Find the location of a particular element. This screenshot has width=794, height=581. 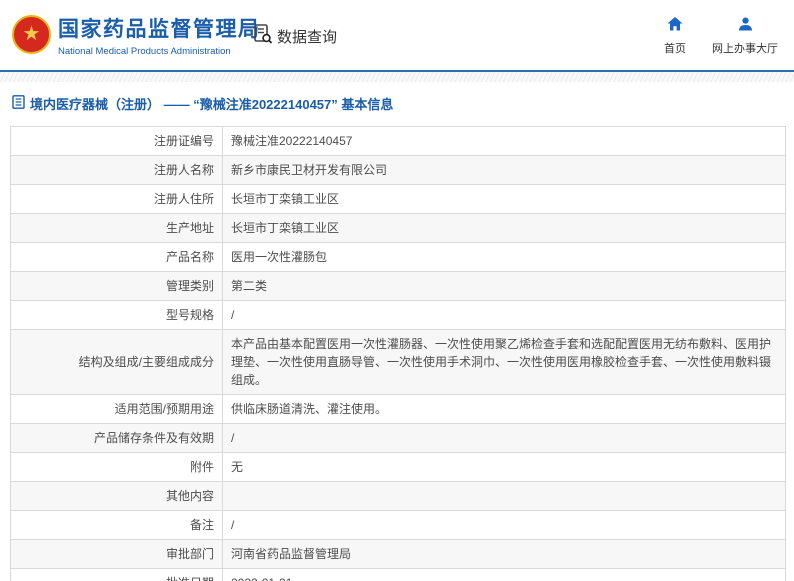

table-row: 注册人住所 长垣市丁栾镇工业区 is located at coordinates (398, 199).